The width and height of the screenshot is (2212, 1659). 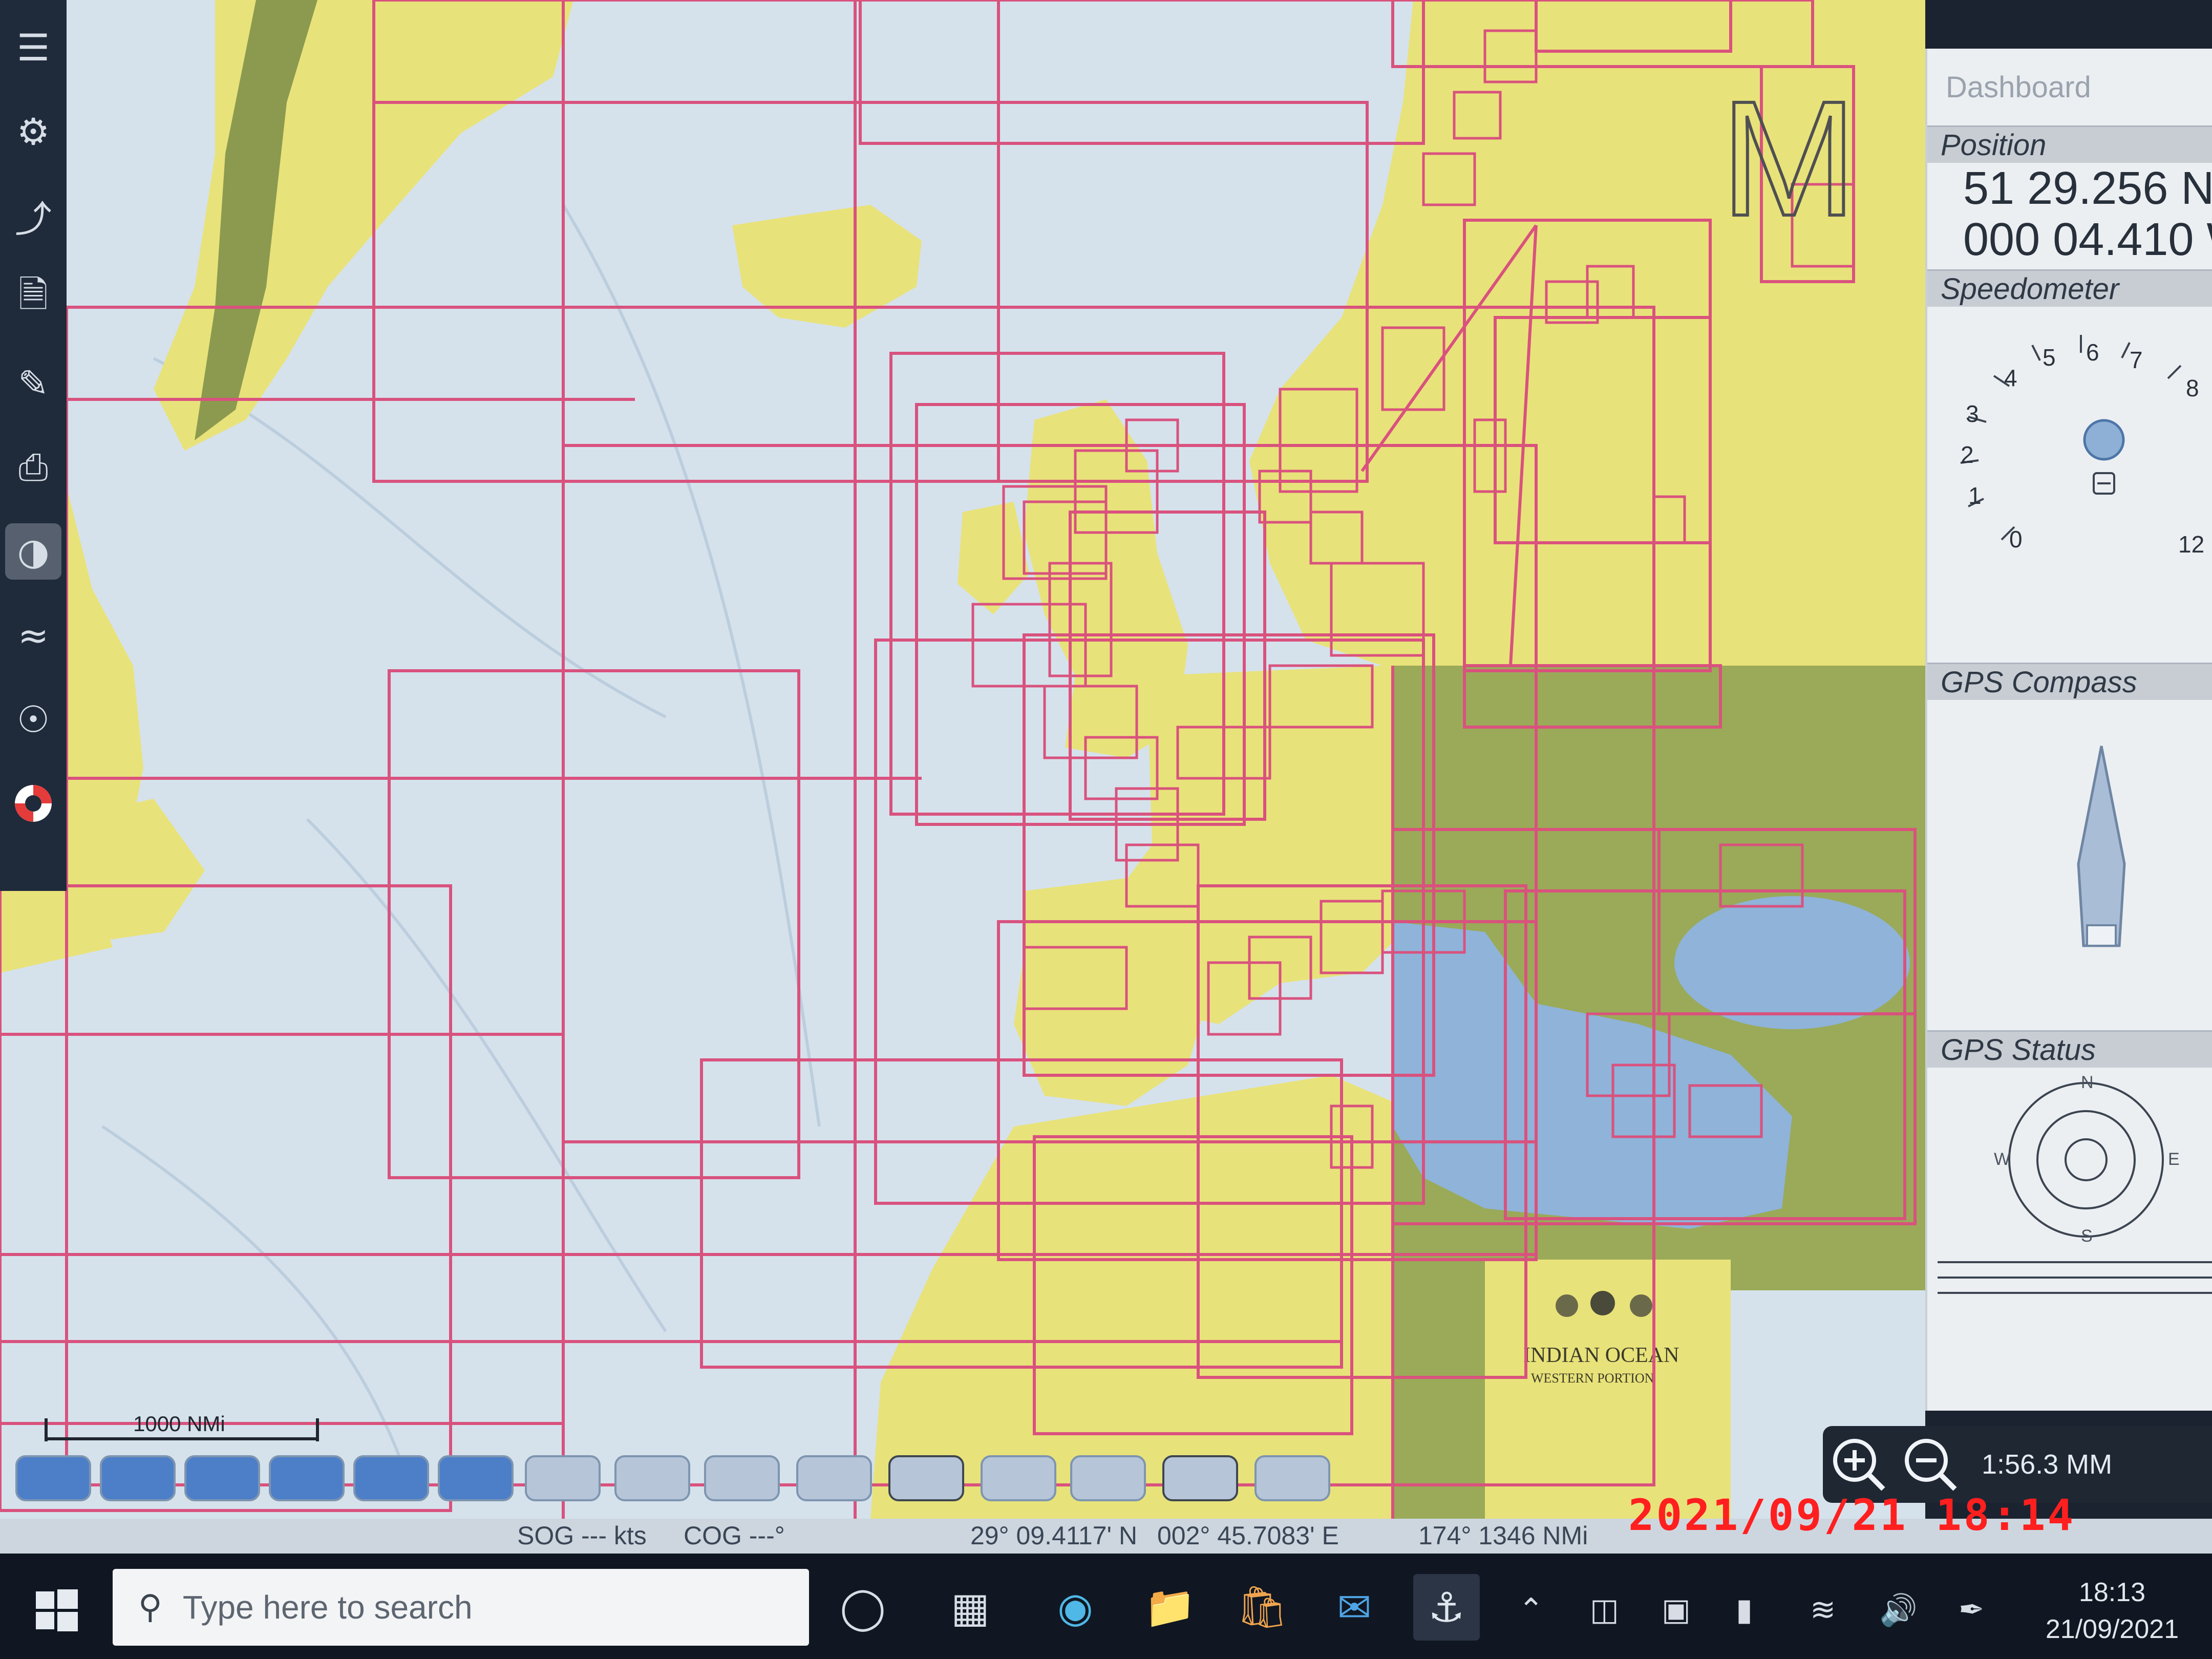 What do you see at coordinates (179, 1424) in the screenshot?
I see `scale-bar-label: 1000 NMi` at bounding box center [179, 1424].